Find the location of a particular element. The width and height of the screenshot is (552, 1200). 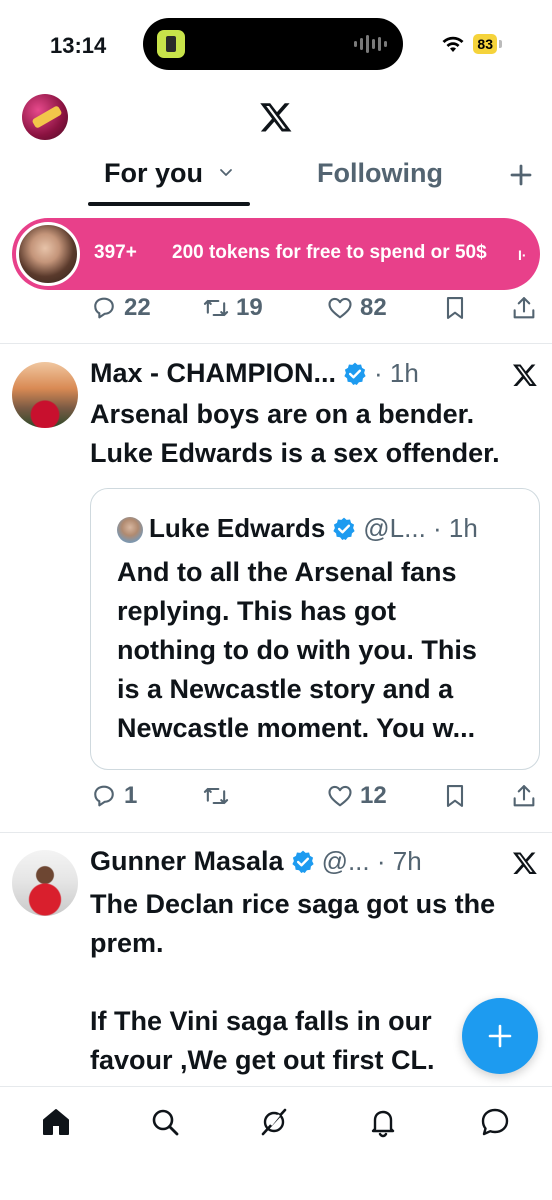

quote-line: nothing to do with you. This is located at coordinates (297, 650).